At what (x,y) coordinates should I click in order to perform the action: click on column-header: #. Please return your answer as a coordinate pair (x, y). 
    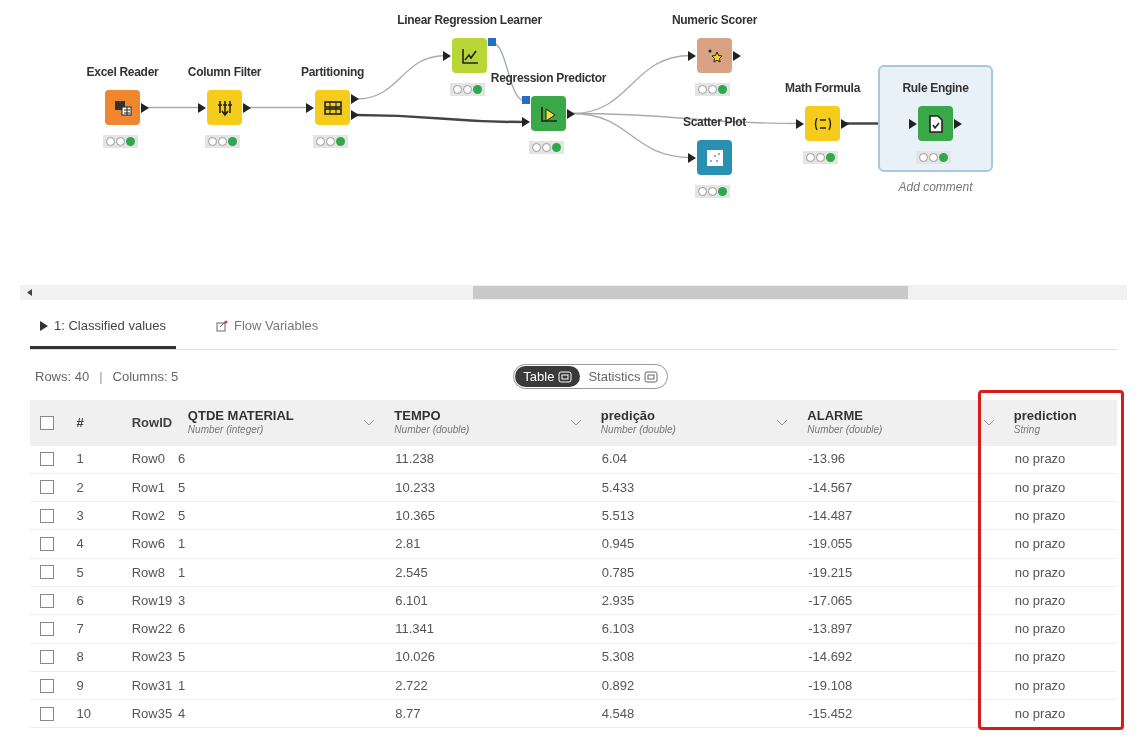
    Looking at the image, I should click on (80, 422).